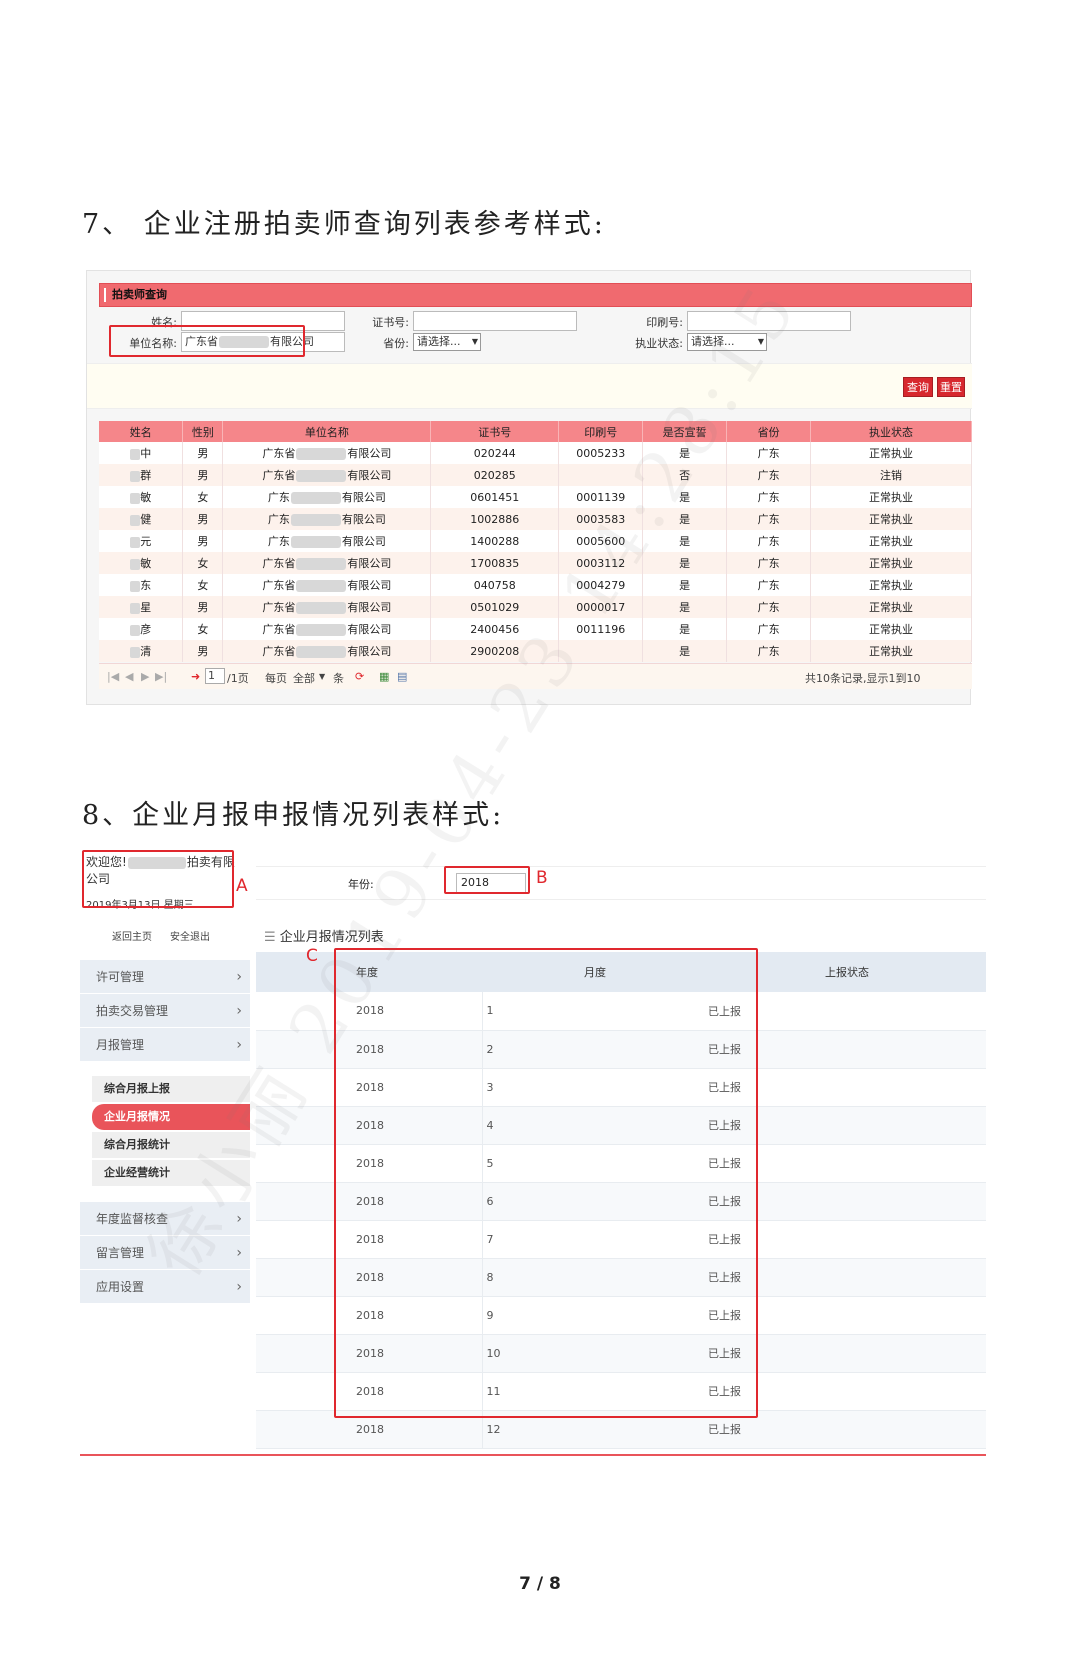  What do you see at coordinates (161, 676) in the screenshot?
I see `last-page-icon: ▶|` at bounding box center [161, 676].